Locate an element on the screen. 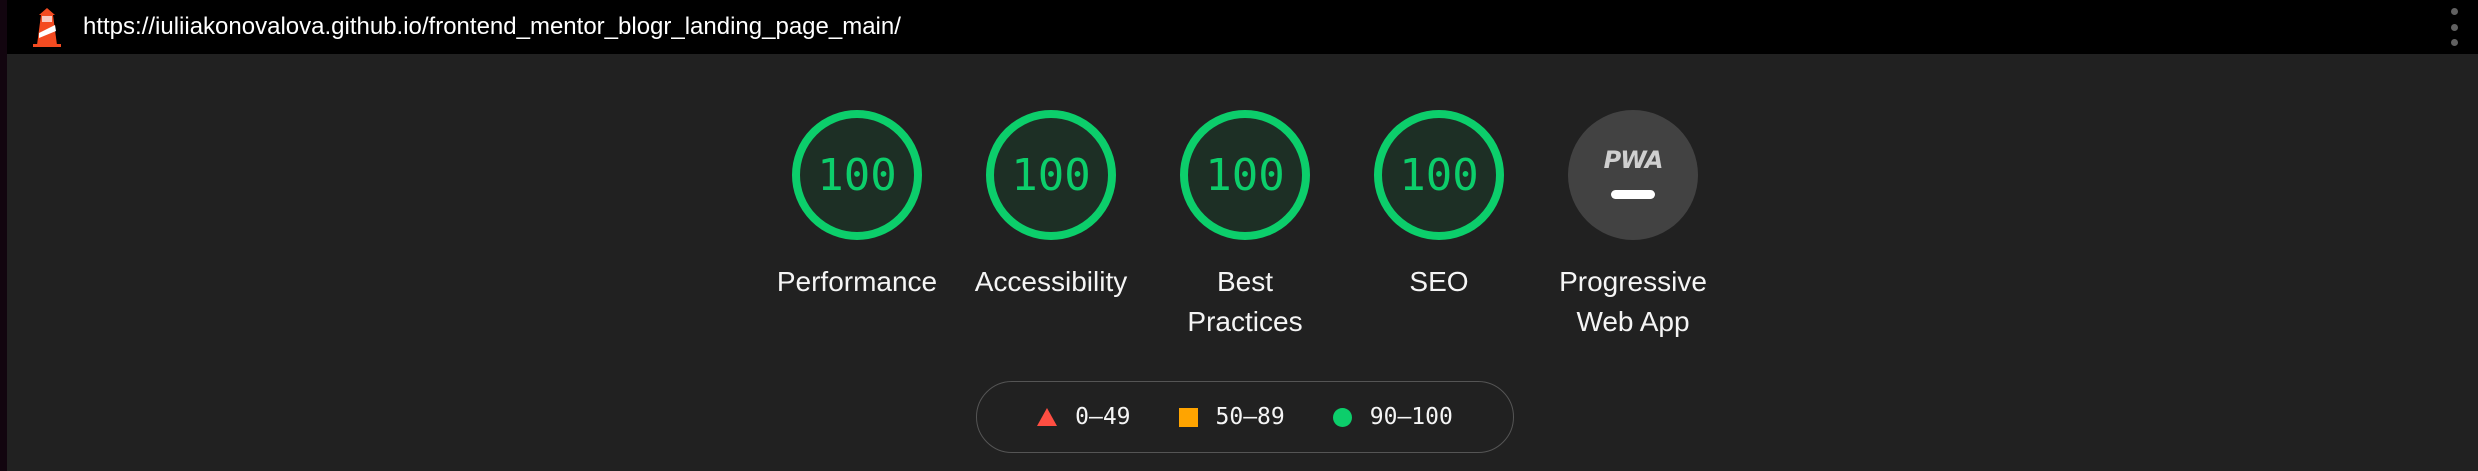  gauge-seo: 100 SEO is located at coordinates (1439, 206).